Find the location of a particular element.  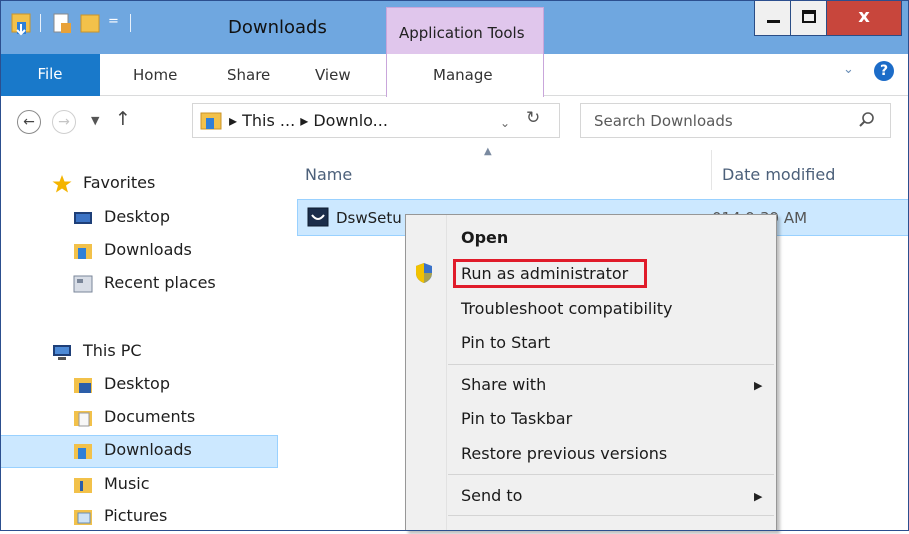

context-menu-gutter is located at coordinates (446, 373).